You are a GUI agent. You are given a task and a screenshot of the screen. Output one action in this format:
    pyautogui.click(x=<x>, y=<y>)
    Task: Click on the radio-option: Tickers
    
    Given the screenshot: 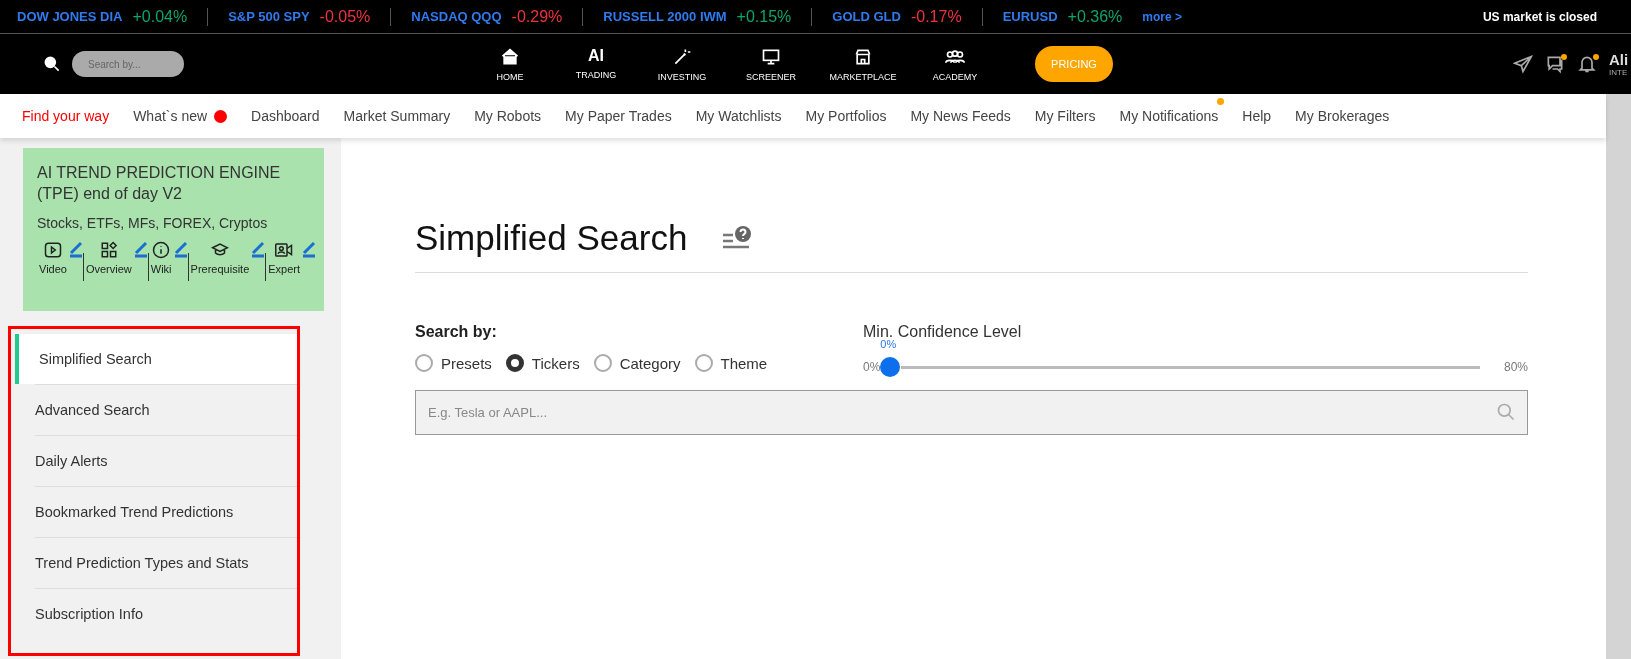 What is the action you would take?
    pyautogui.click(x=542, y=363)
    